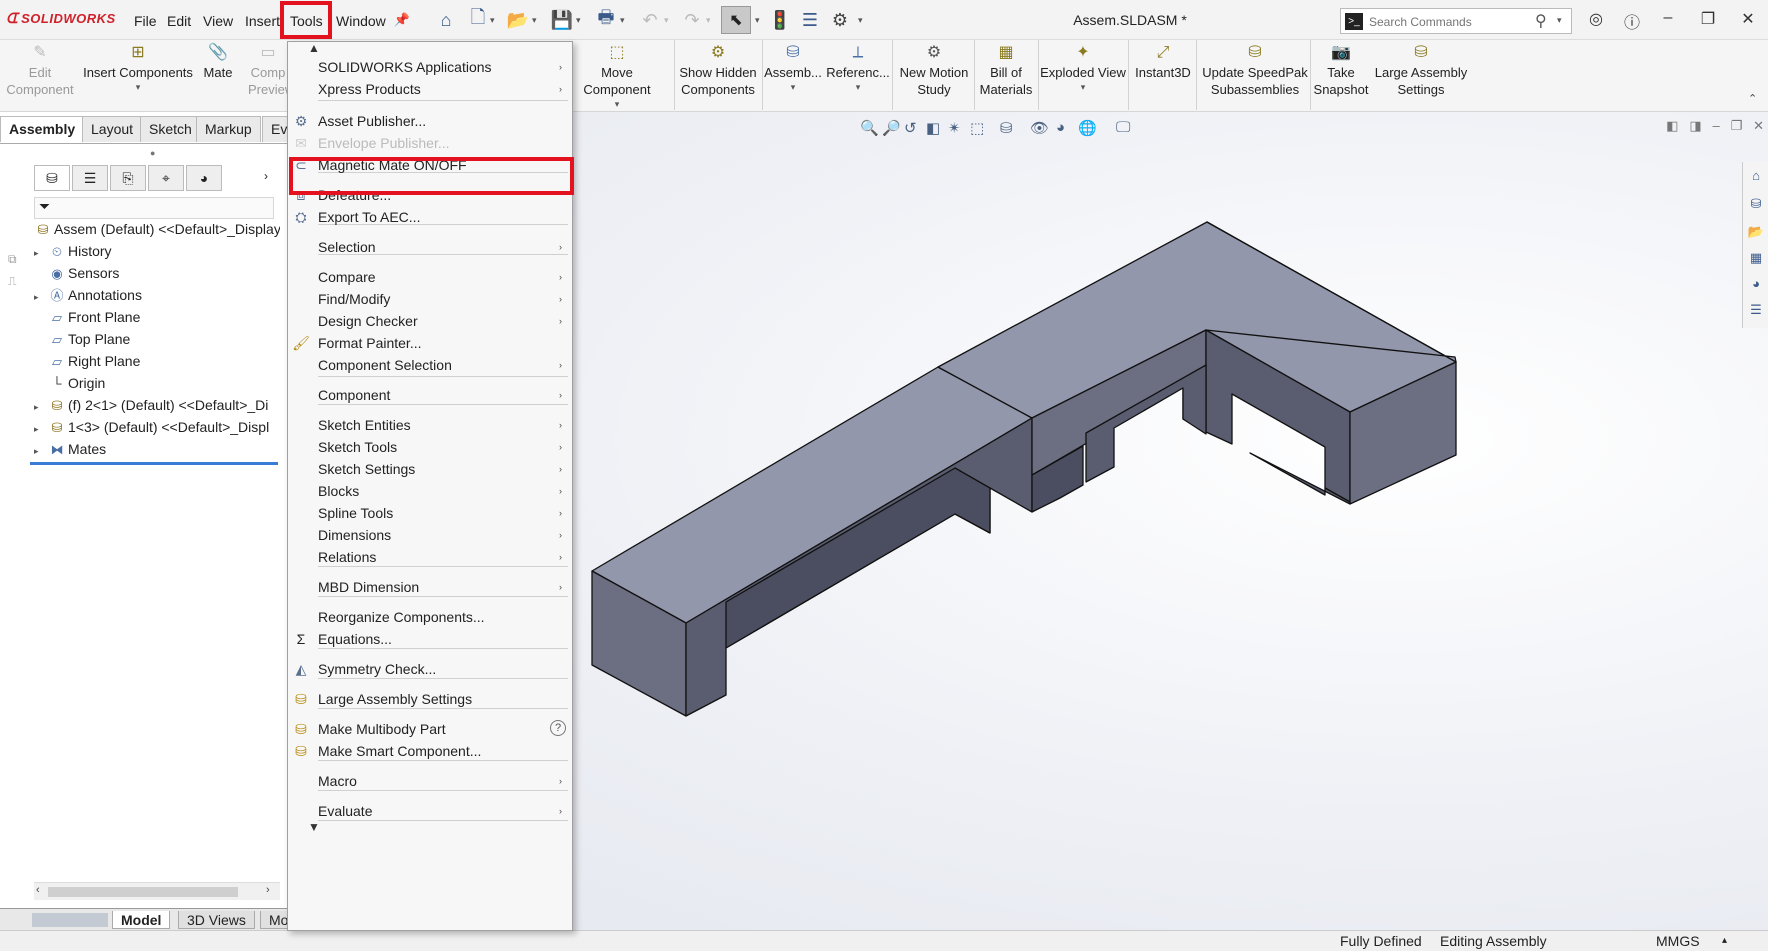  Describe the element at coordinates (1255, 70) in the screenshot. I see `update-speedpak-button: ⛁ Update SpeedPak Subassemblies` at that location.